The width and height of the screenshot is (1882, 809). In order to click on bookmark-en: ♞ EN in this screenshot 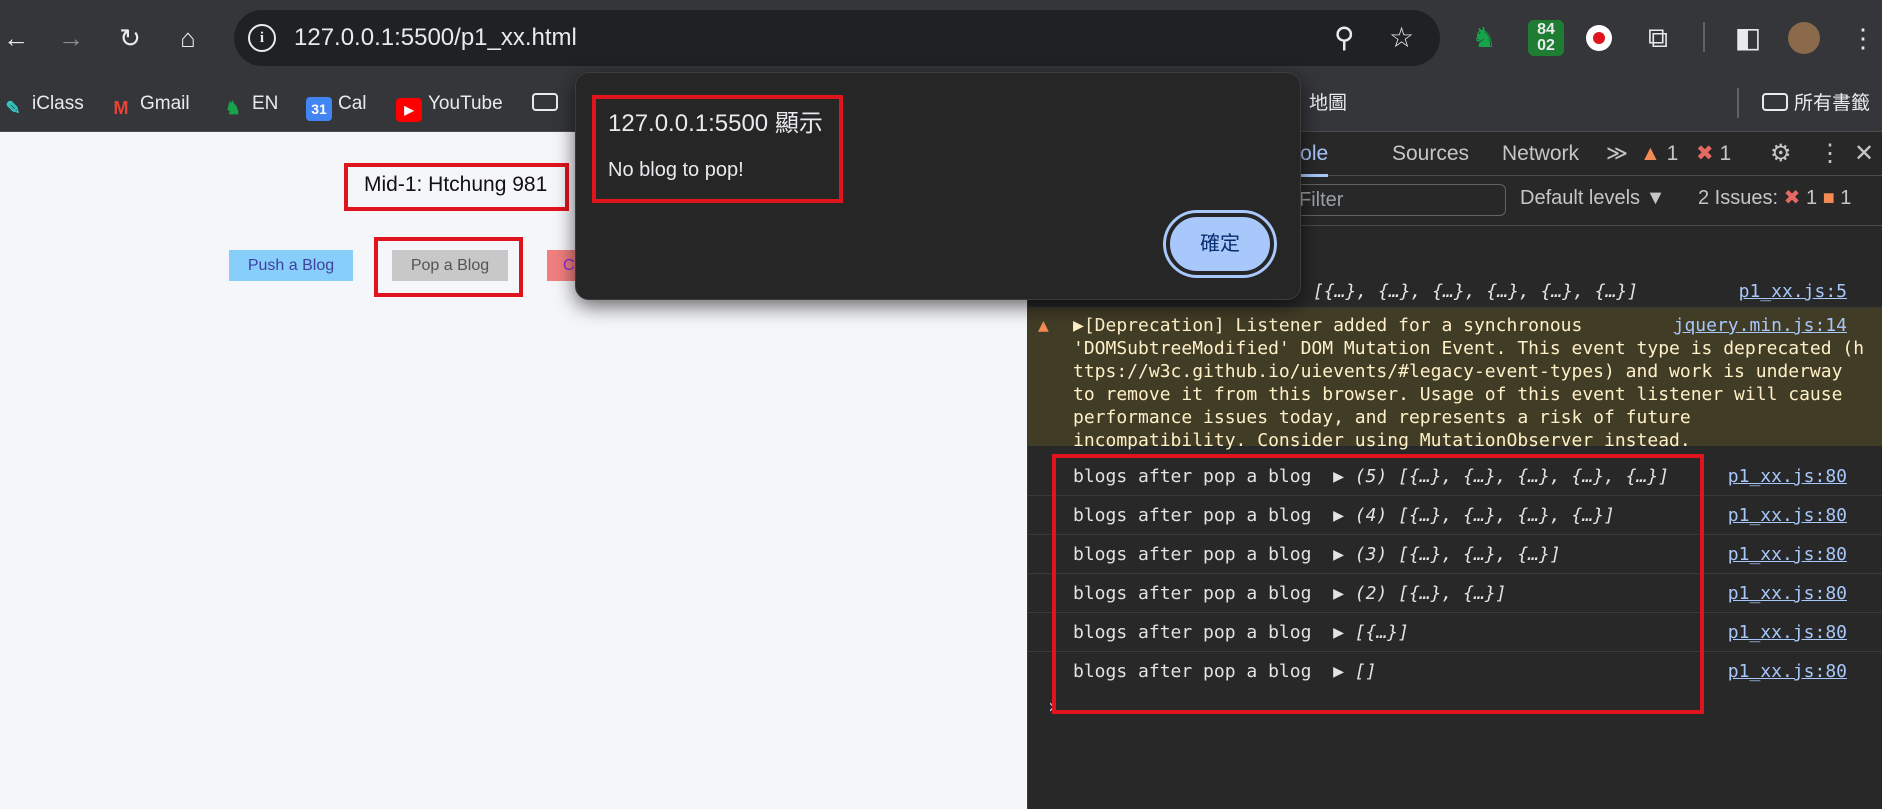, I will do `click(249, 104)`.